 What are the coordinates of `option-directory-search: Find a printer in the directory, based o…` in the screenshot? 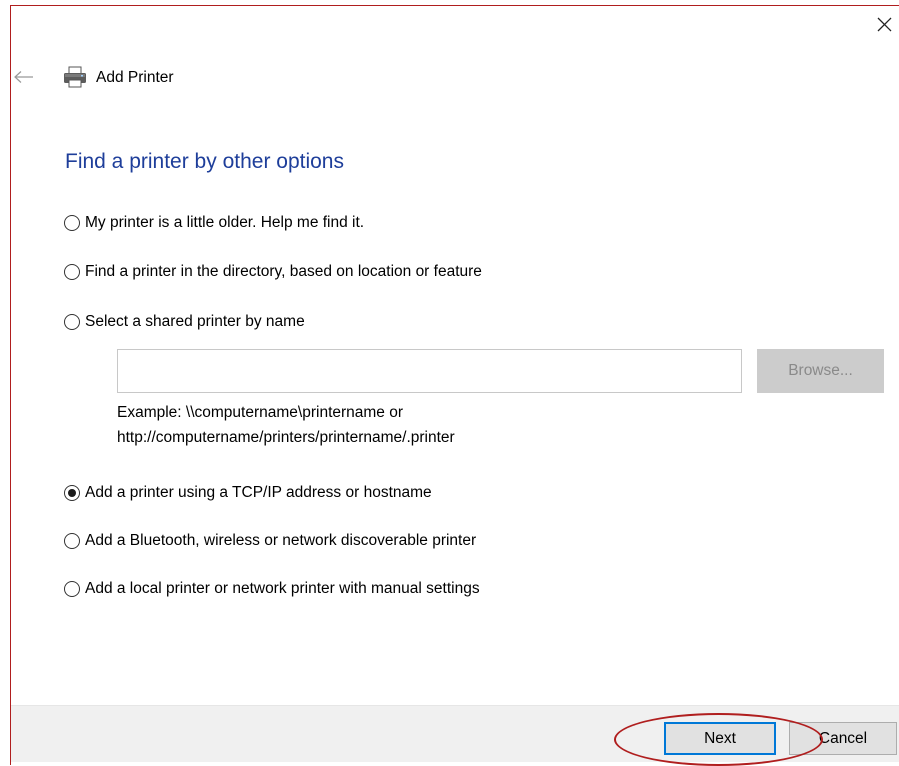 It's located at (273, 272).